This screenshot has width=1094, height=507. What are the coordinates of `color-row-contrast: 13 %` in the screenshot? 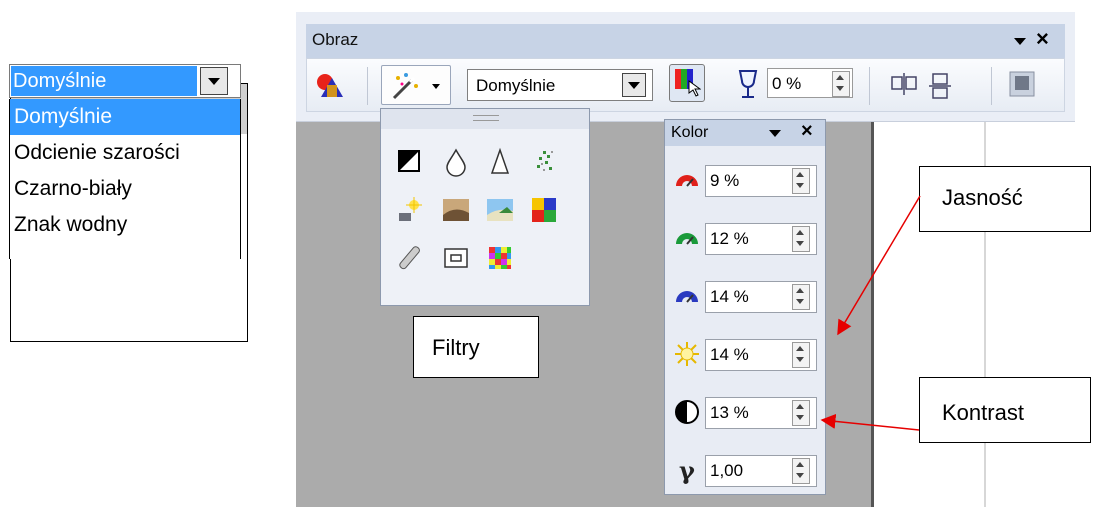 It's located at (745, 412).